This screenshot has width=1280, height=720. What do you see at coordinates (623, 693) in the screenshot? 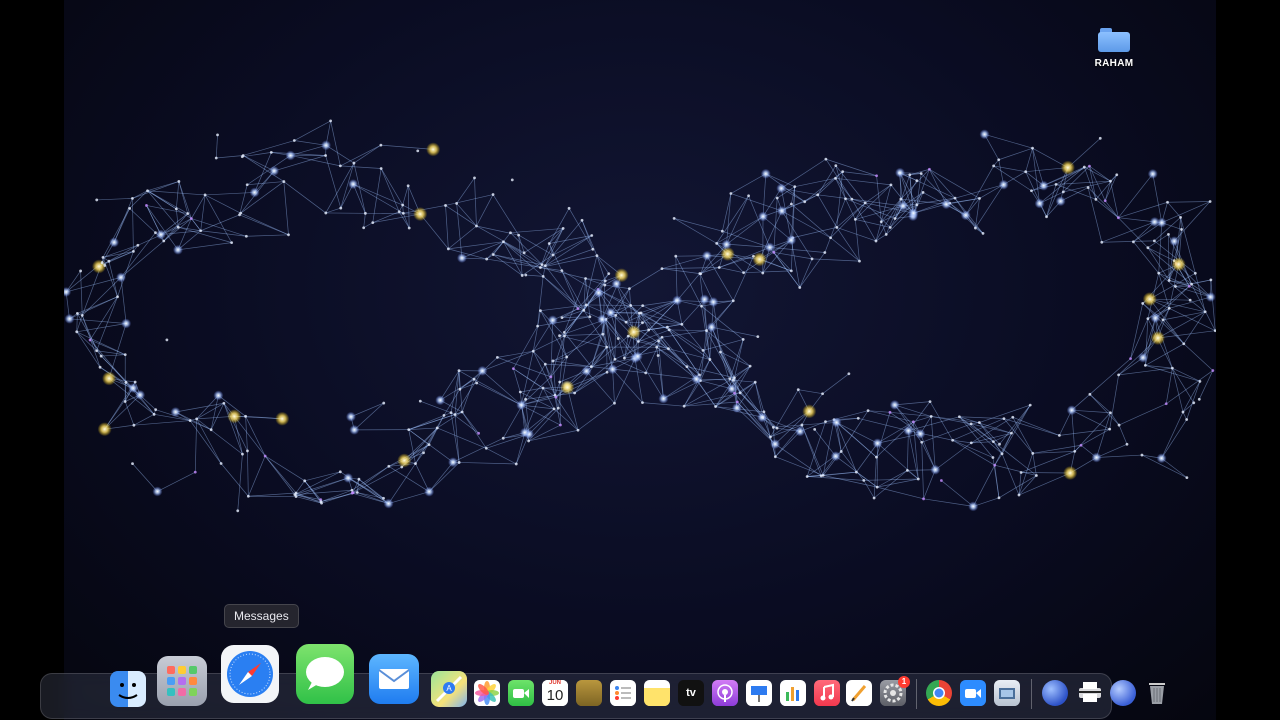
I see `reminders-icon` at bounding box center [623, 693].